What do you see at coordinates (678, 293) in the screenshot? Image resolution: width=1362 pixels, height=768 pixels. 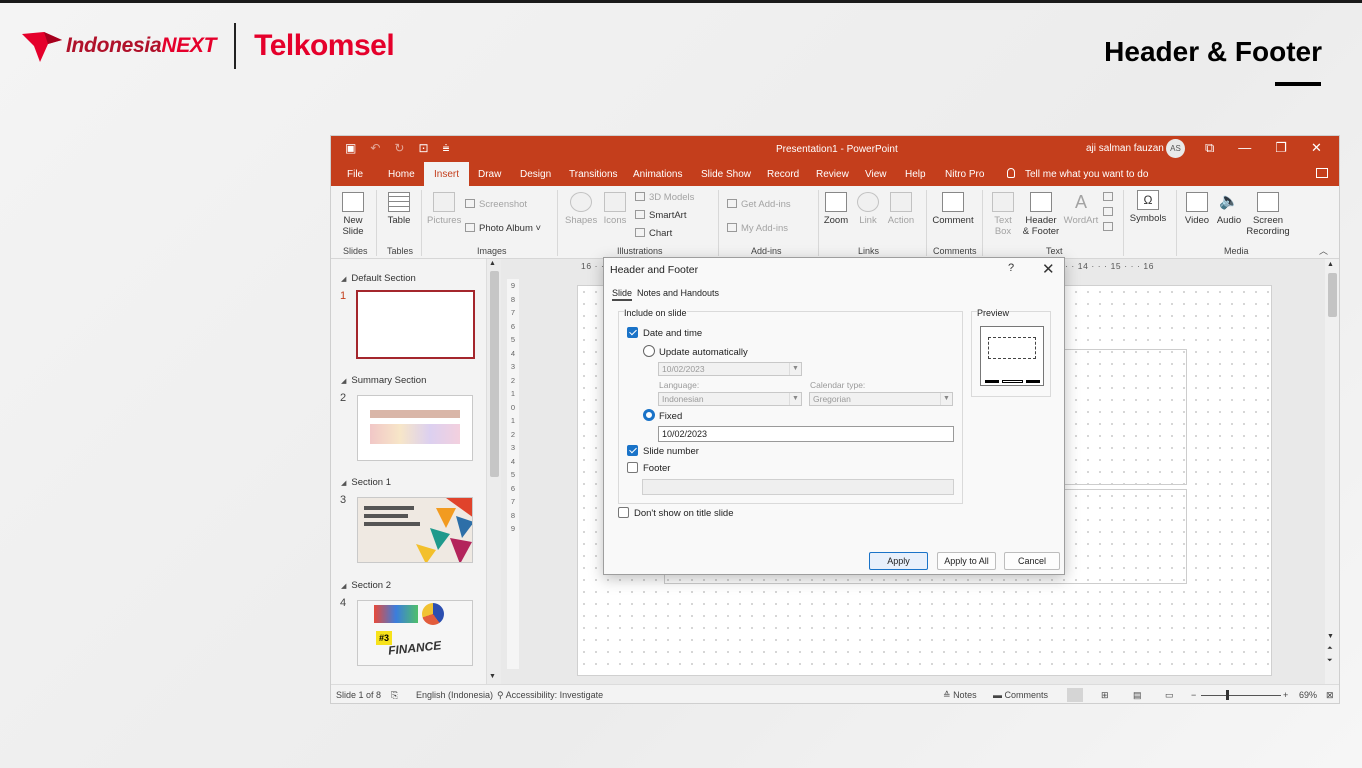 I see `tab-notes-and-handouts: Notes and Handouts` at bounding box center [678, 293].